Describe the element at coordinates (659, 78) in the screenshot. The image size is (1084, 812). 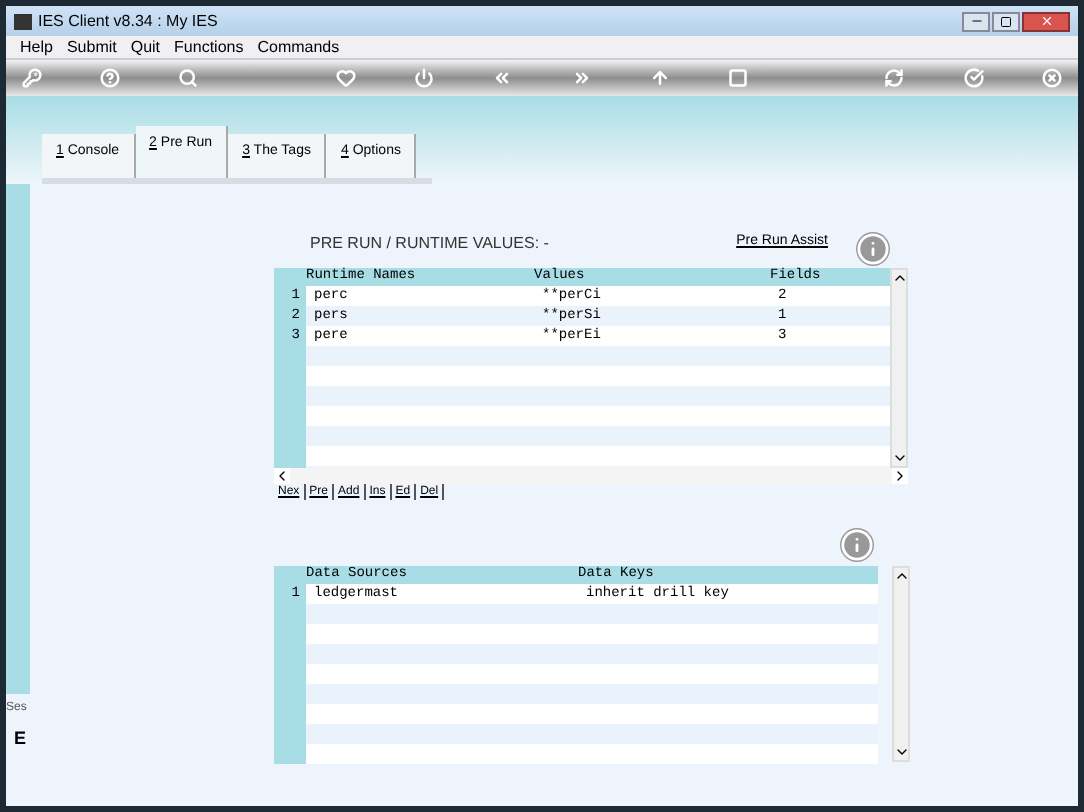
I see `up-arrow-icon` at that location.